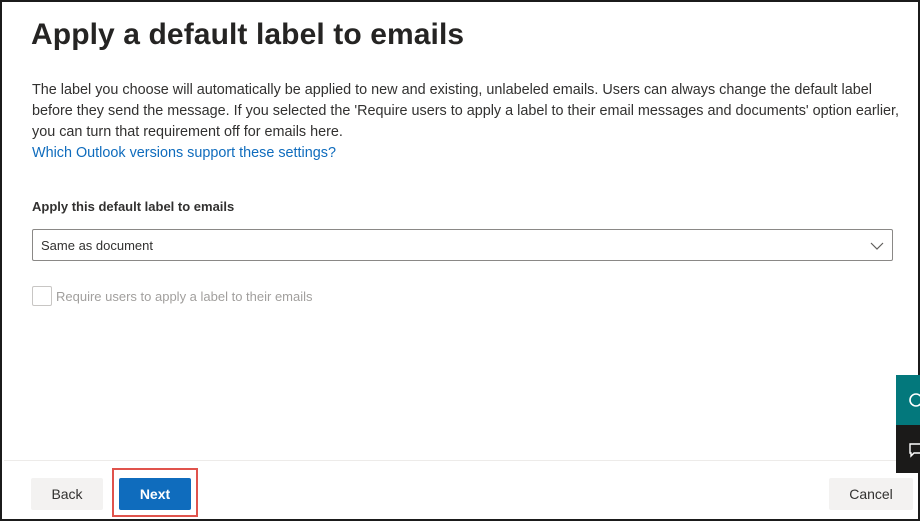 The image size is (920, 521). I want to click on help-icon, so click(914, 400).